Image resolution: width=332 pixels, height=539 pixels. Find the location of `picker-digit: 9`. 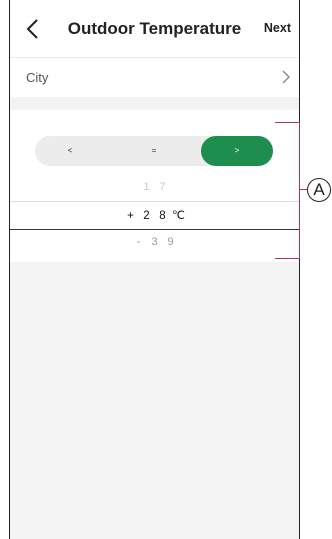

picker-digit: 9 is located at coordinates (170, 242).